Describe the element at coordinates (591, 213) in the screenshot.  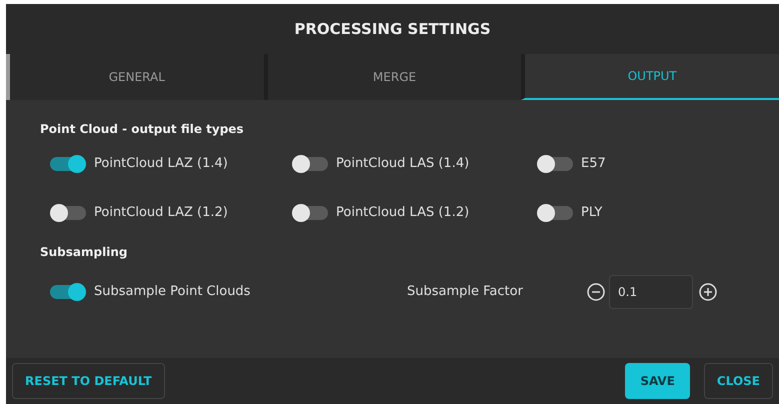
I see `toggle-label: PLY` at that location.